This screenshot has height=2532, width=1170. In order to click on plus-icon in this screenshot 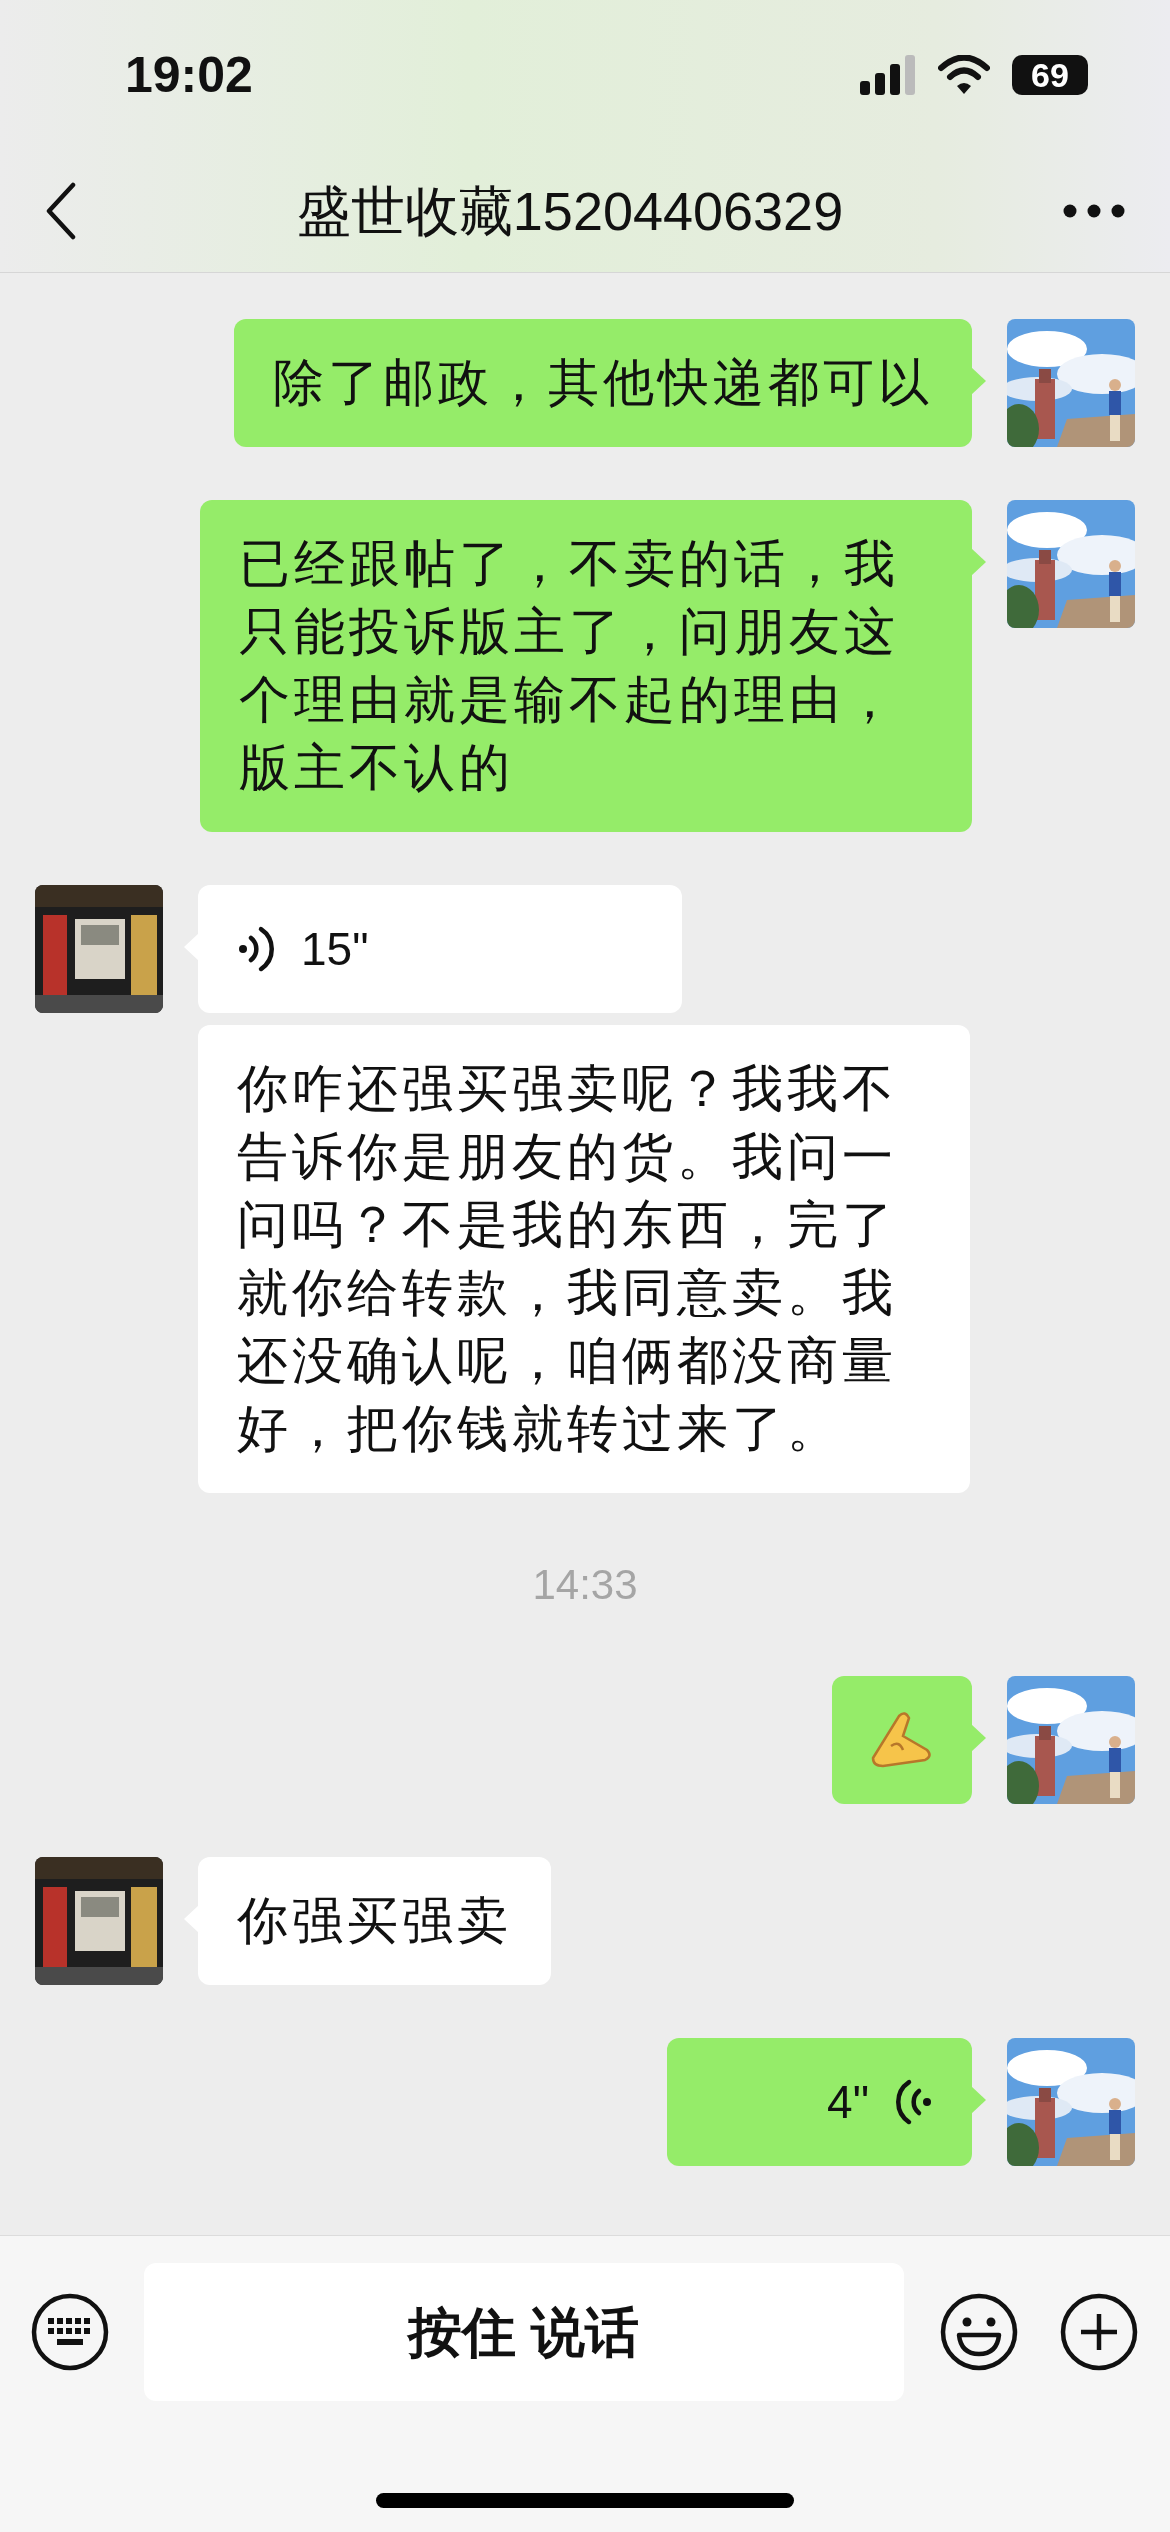, I will do `click(1099, 2332)`.